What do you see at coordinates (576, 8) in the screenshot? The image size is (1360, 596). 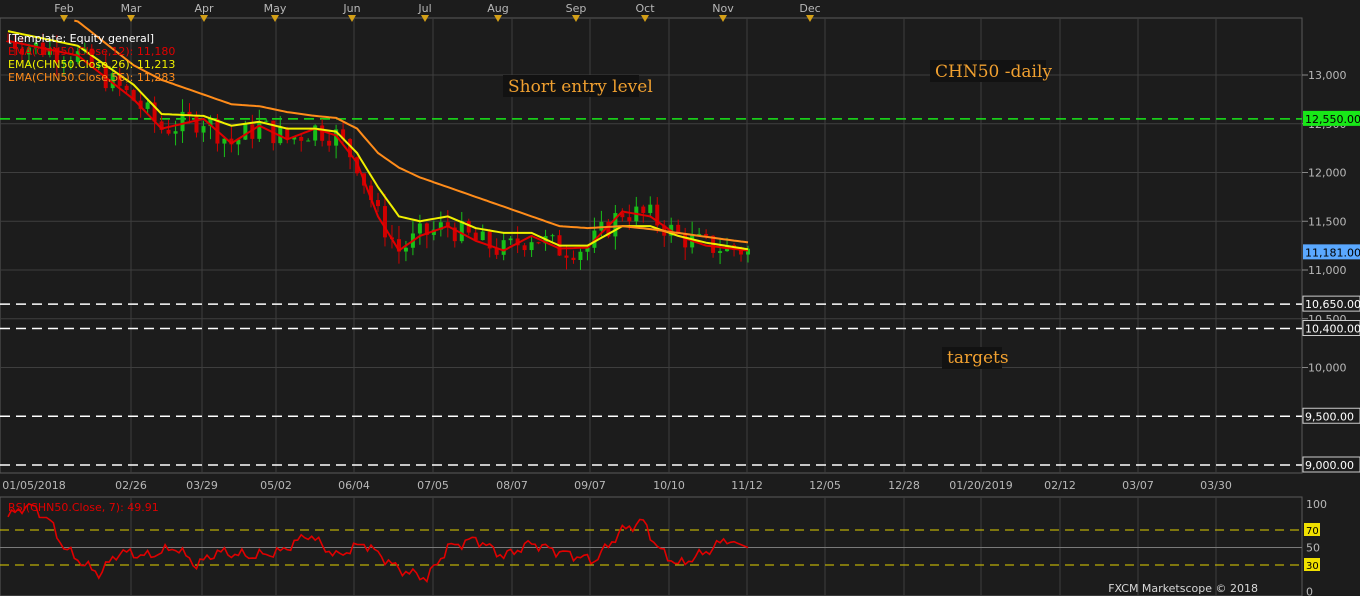 I see `month-label: Sep` at bounding box center [576, 8].